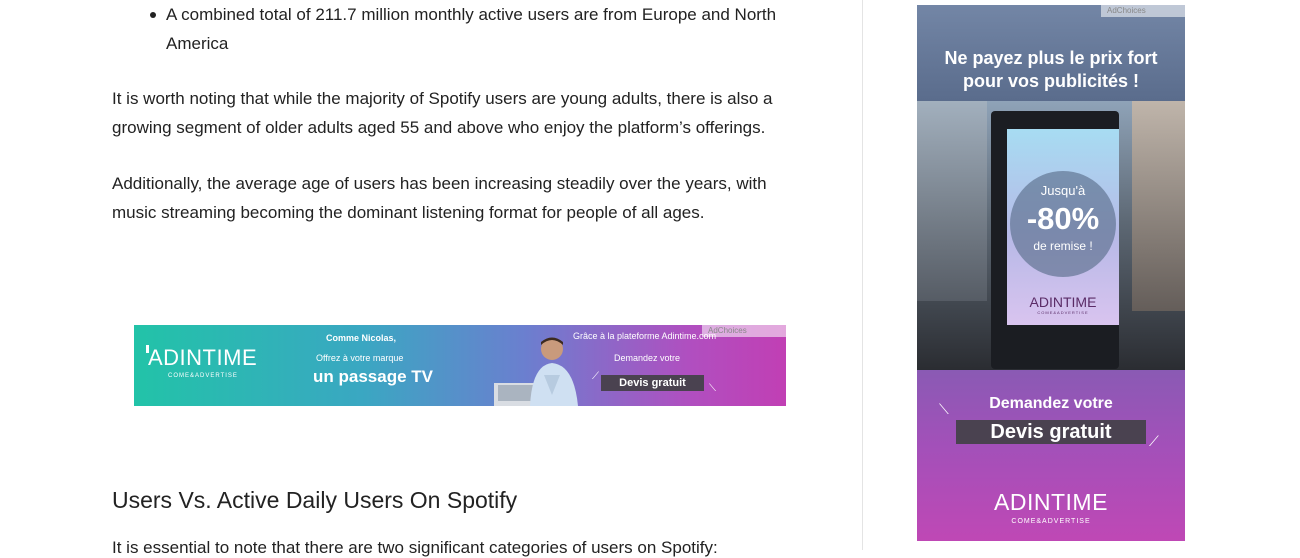 This screenshot has width=1300, height=558. I want to click on banner-ad-person-image, so click(536, 371).